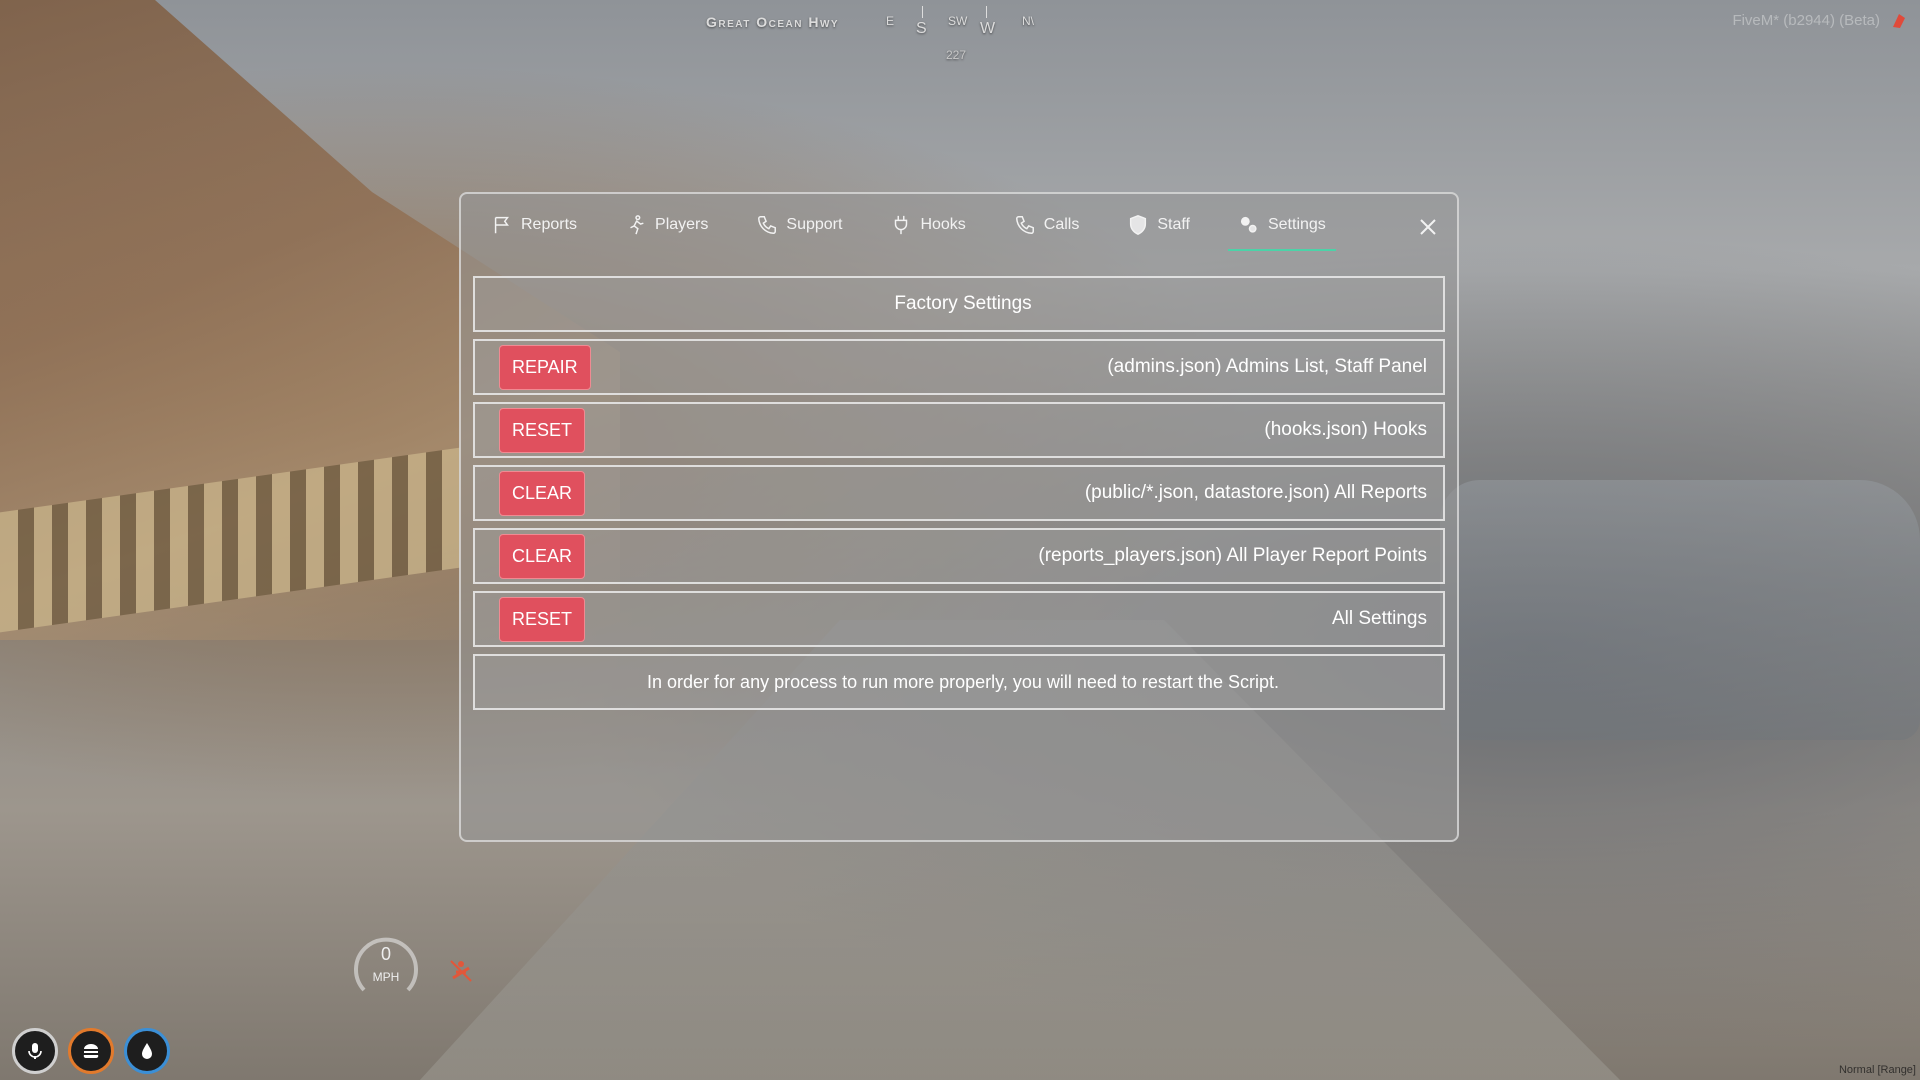 Image resolution: width=1920 pixels, height=1080 pixels. What do you see at coordinates (682, 224) in the screenshot?
I see `tab-label: Players` at bounding box center [682, 224].